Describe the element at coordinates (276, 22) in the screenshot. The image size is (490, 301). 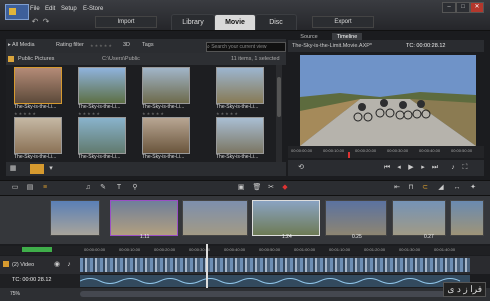
I see `tab-disc: Disc` at that location.